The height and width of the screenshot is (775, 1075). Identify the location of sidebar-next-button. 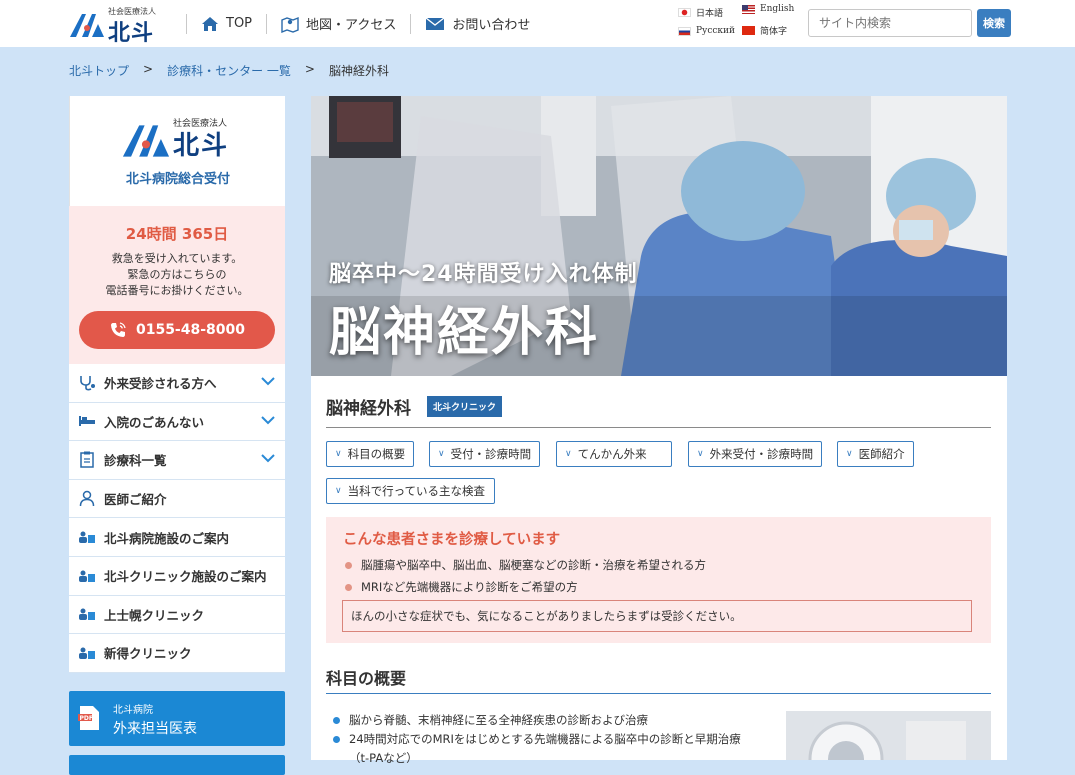
(177, 764).